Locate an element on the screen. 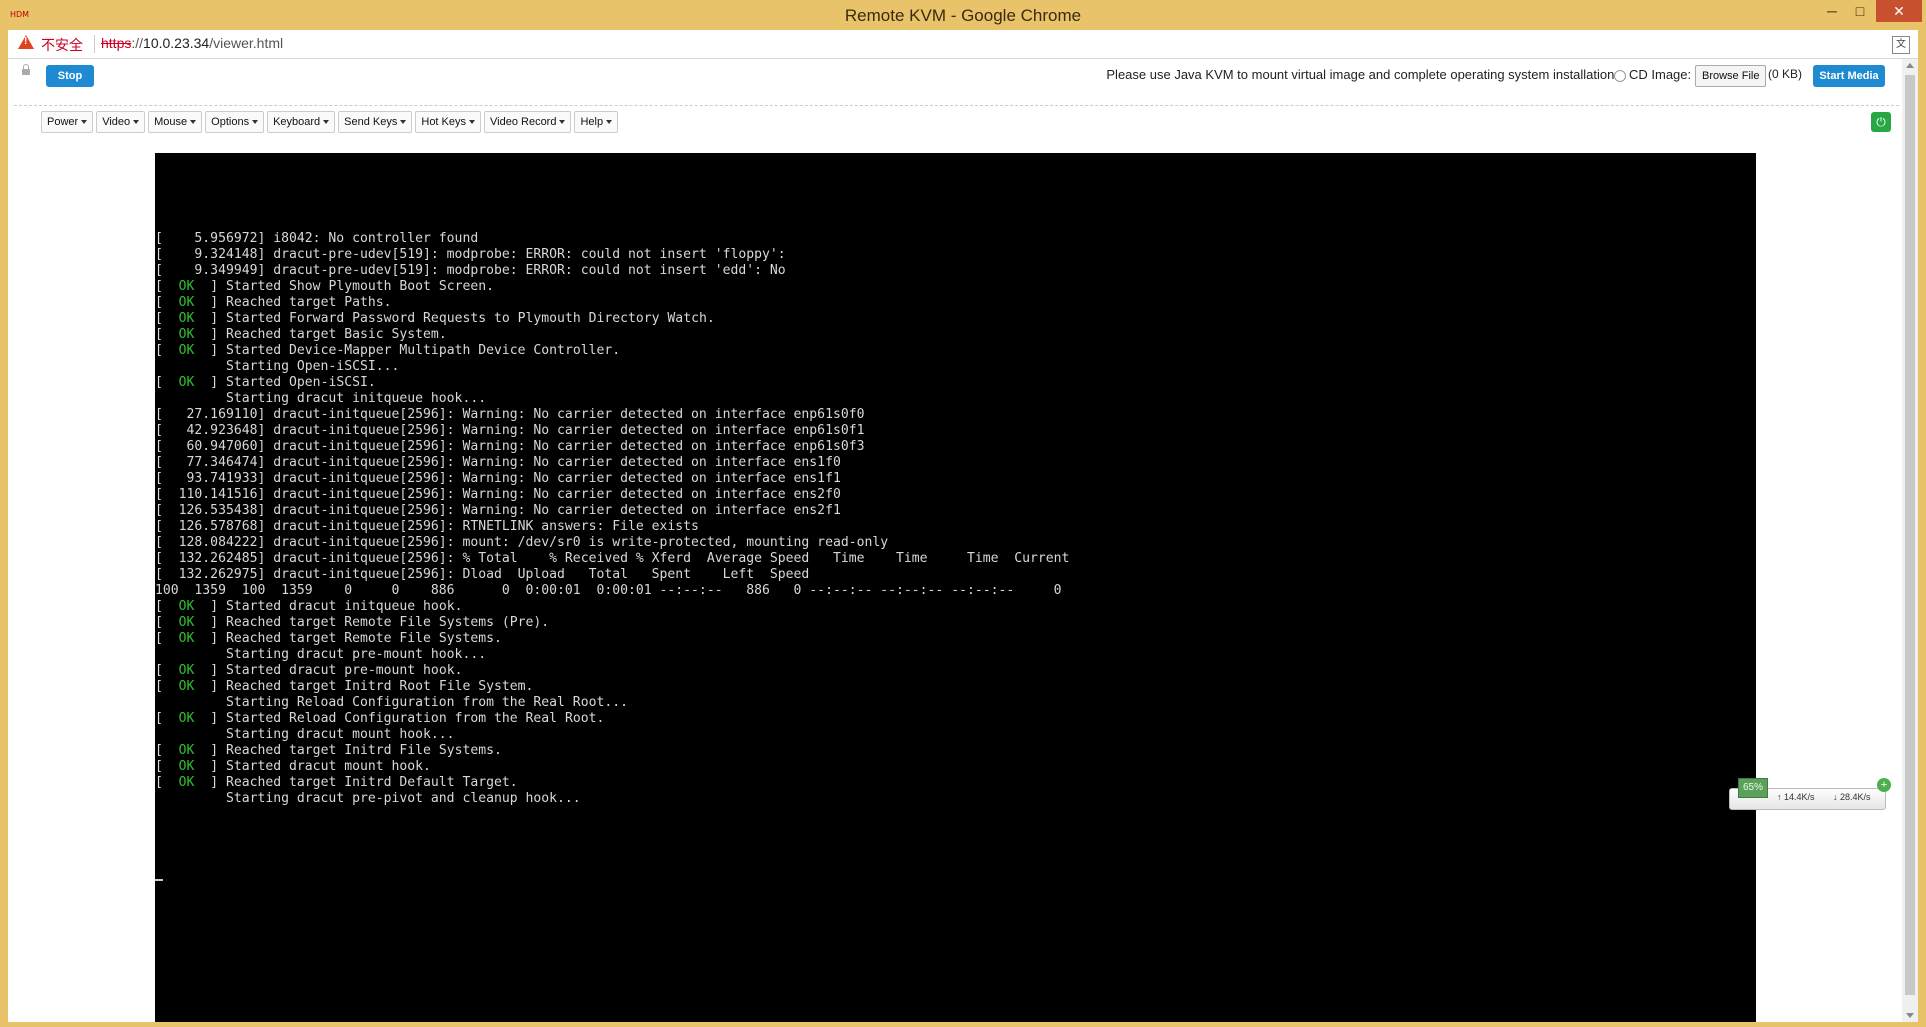 The width and height of the screenshot is (1926, 1027). scroll-down-icon is located at coordinates (1910, 1015).